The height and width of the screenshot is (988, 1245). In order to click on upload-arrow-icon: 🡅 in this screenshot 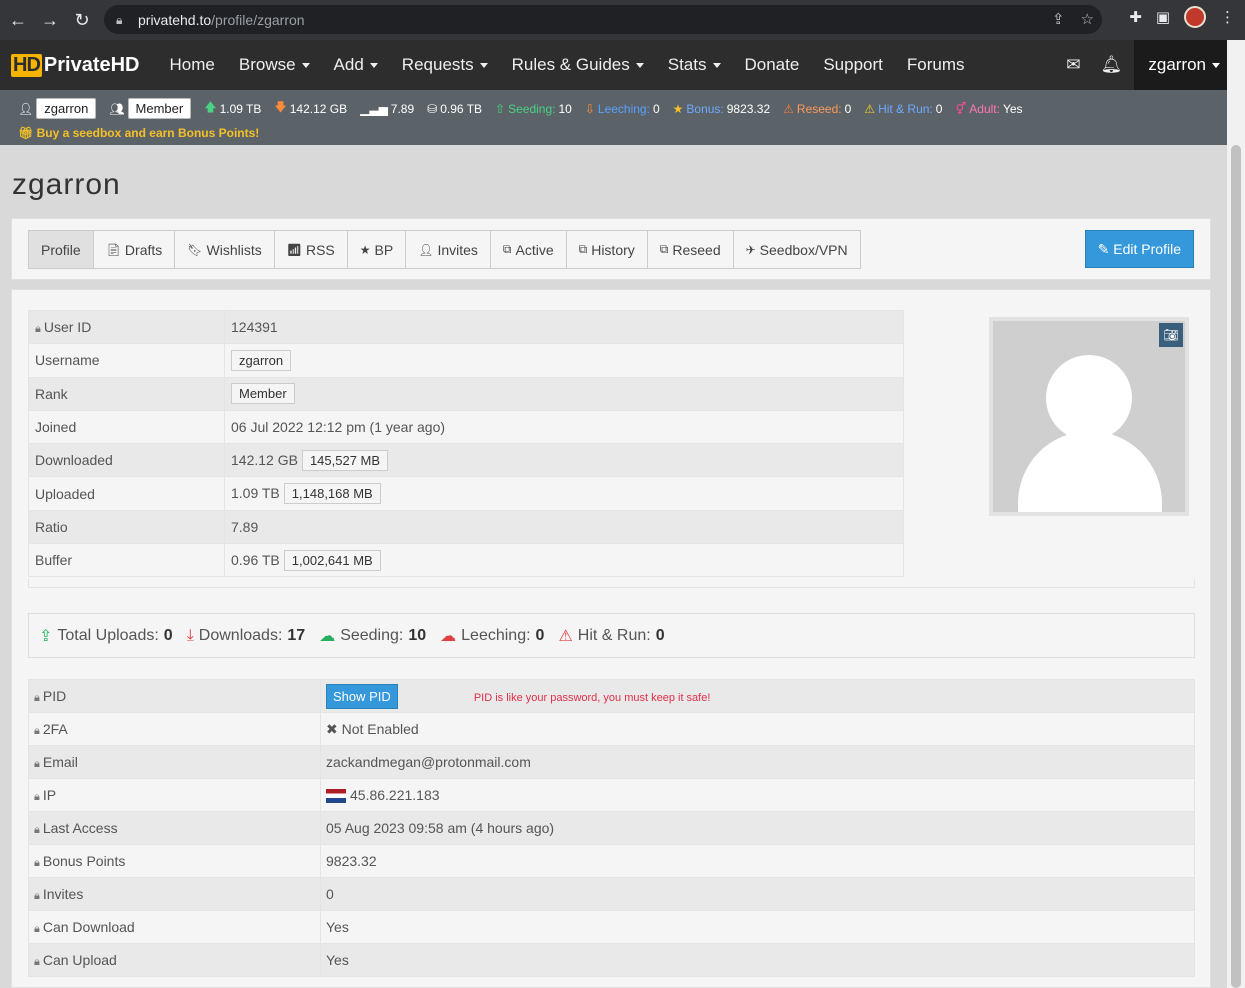, I will do `click(210, 107)`.